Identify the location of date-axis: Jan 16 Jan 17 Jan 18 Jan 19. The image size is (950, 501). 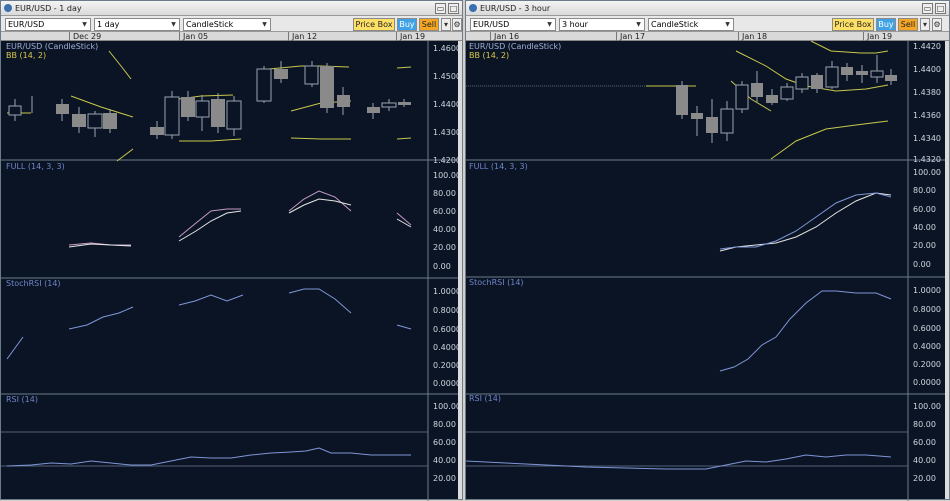
(707, 36).